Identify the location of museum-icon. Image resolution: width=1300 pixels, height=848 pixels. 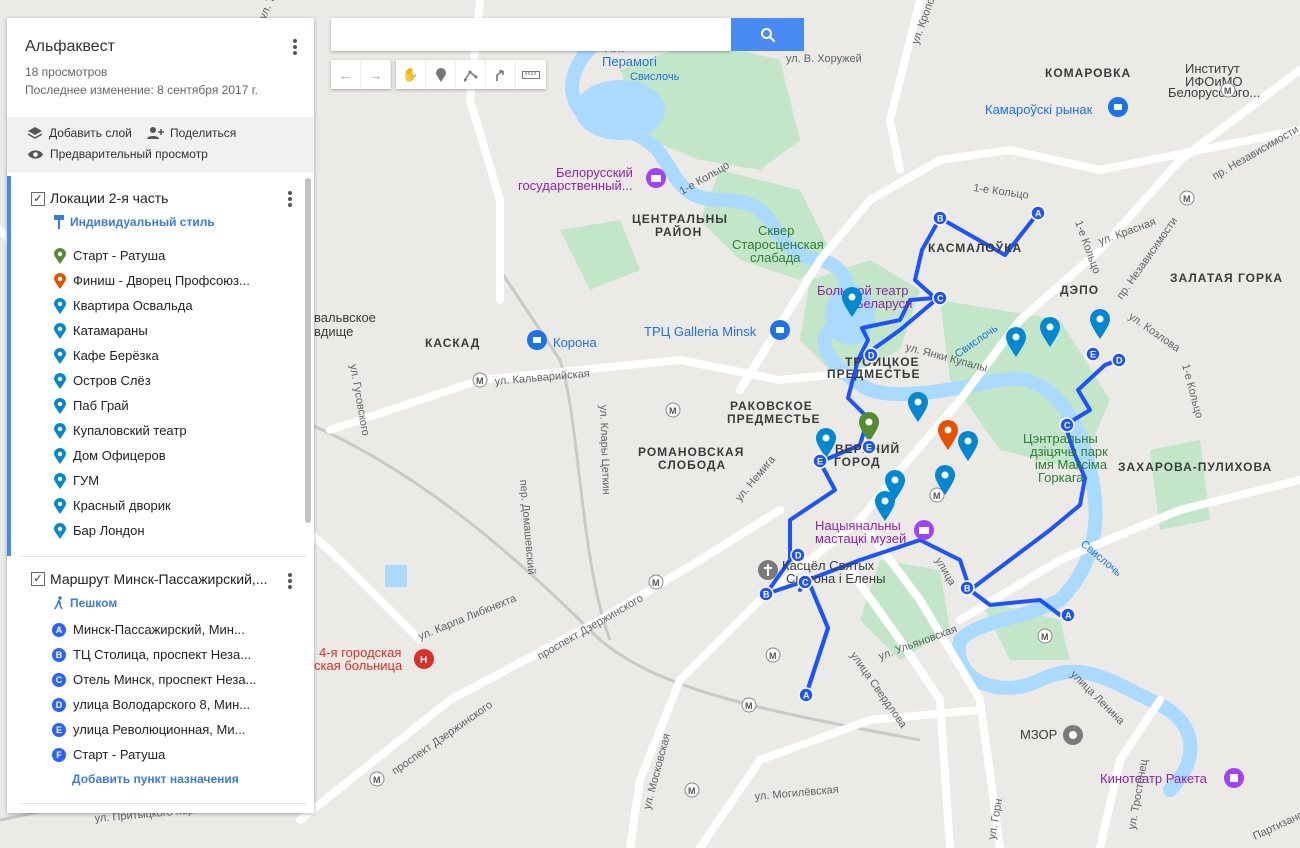
(924, 530).